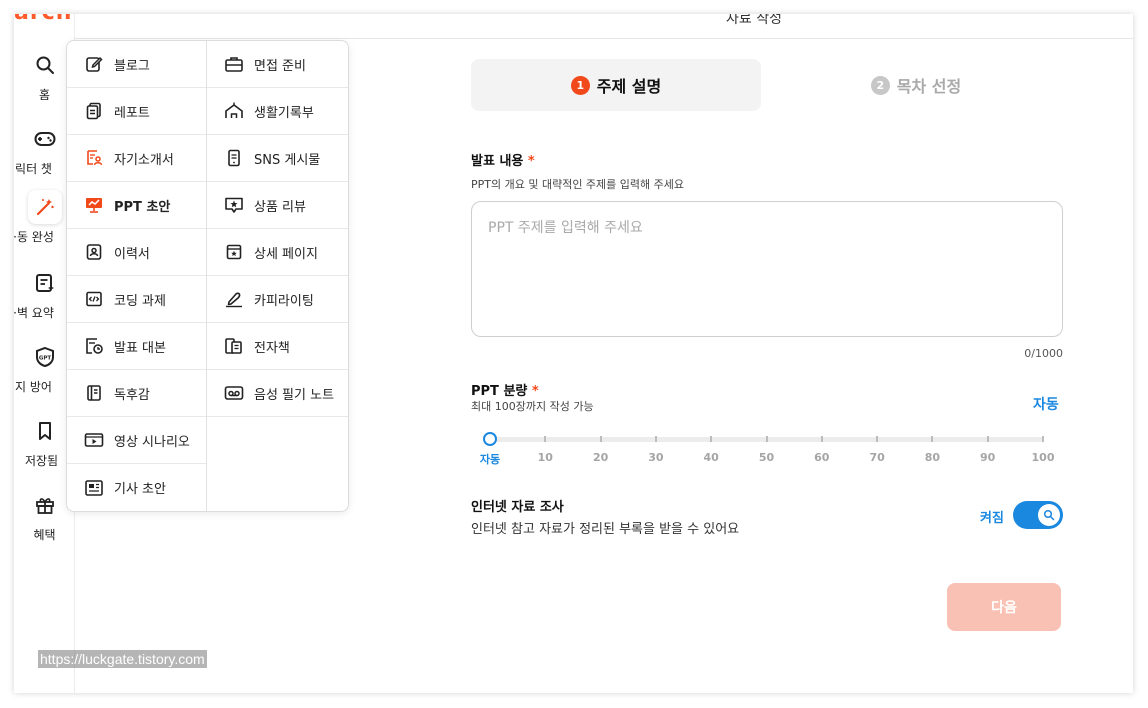 Image resolution: width=1148 pixels, height=708 pixels. Describe the element at coordinates (140, 301) in the screenshot. I see `menu-item-label: 코딩 과제` at that location.